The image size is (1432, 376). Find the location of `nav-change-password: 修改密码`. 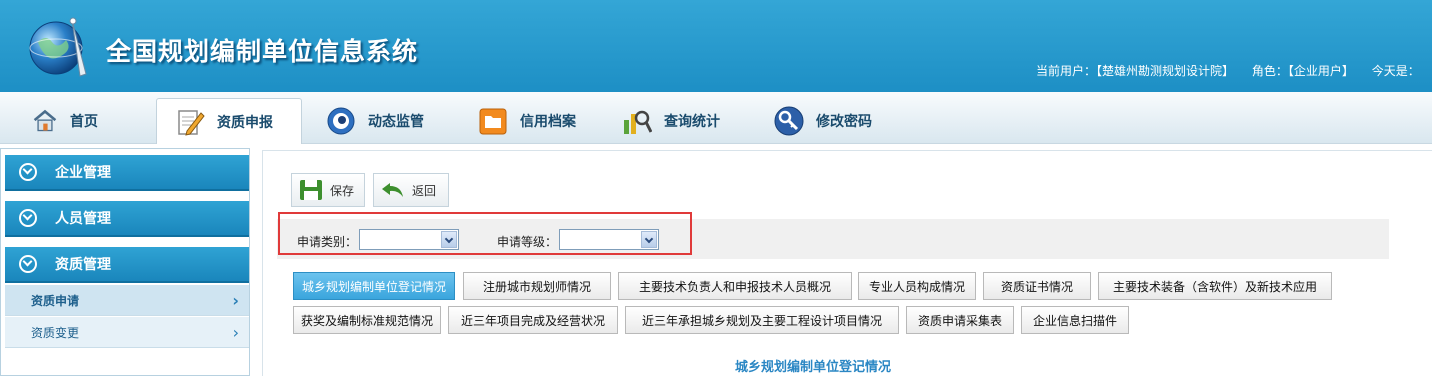

nav-change-password: 修改密码 is located at coordinates (823, 121).